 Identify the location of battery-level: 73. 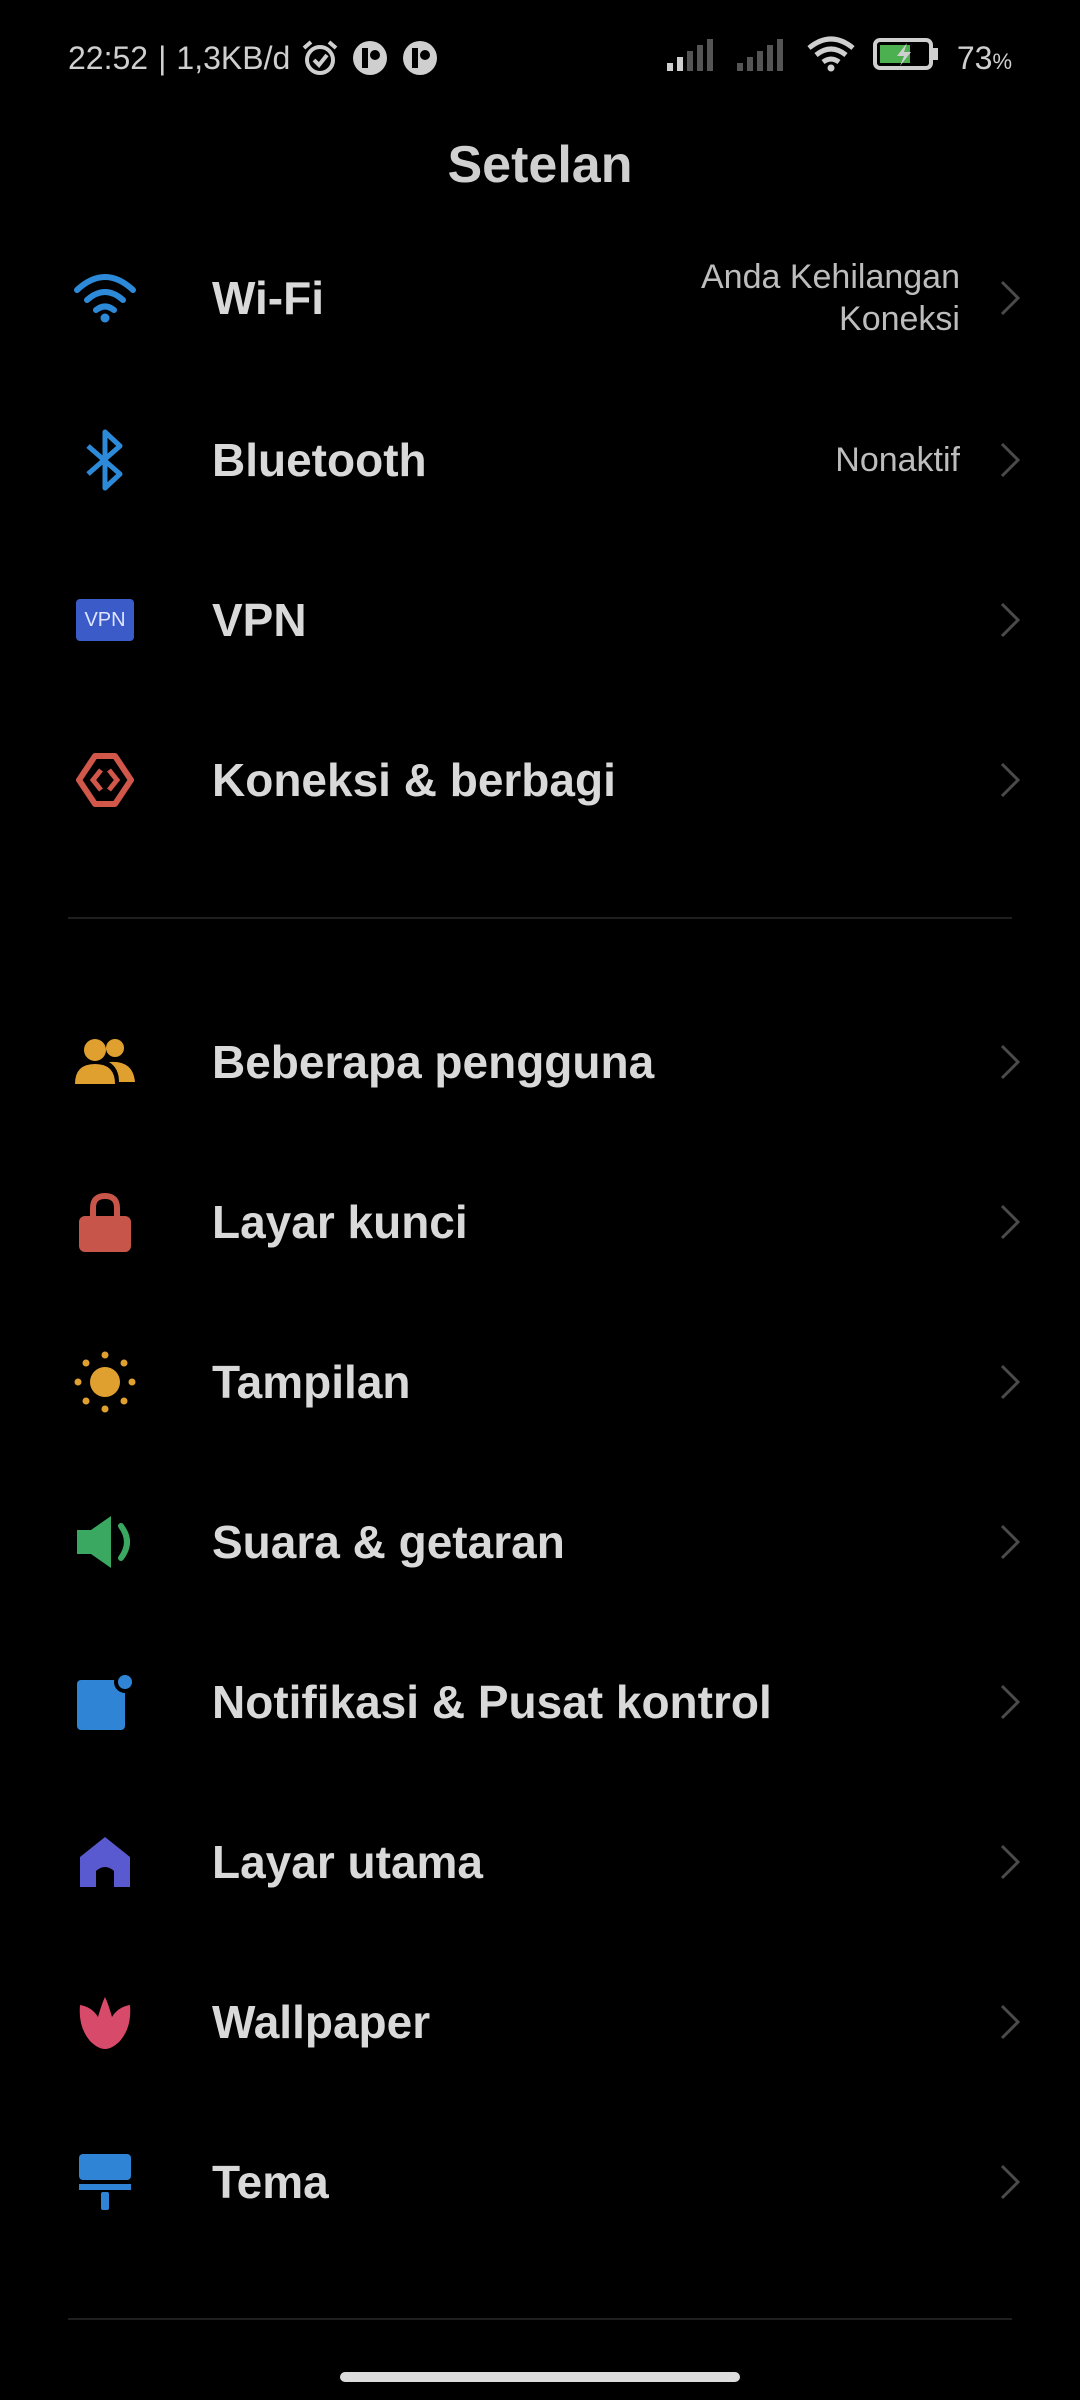
(974, 57).